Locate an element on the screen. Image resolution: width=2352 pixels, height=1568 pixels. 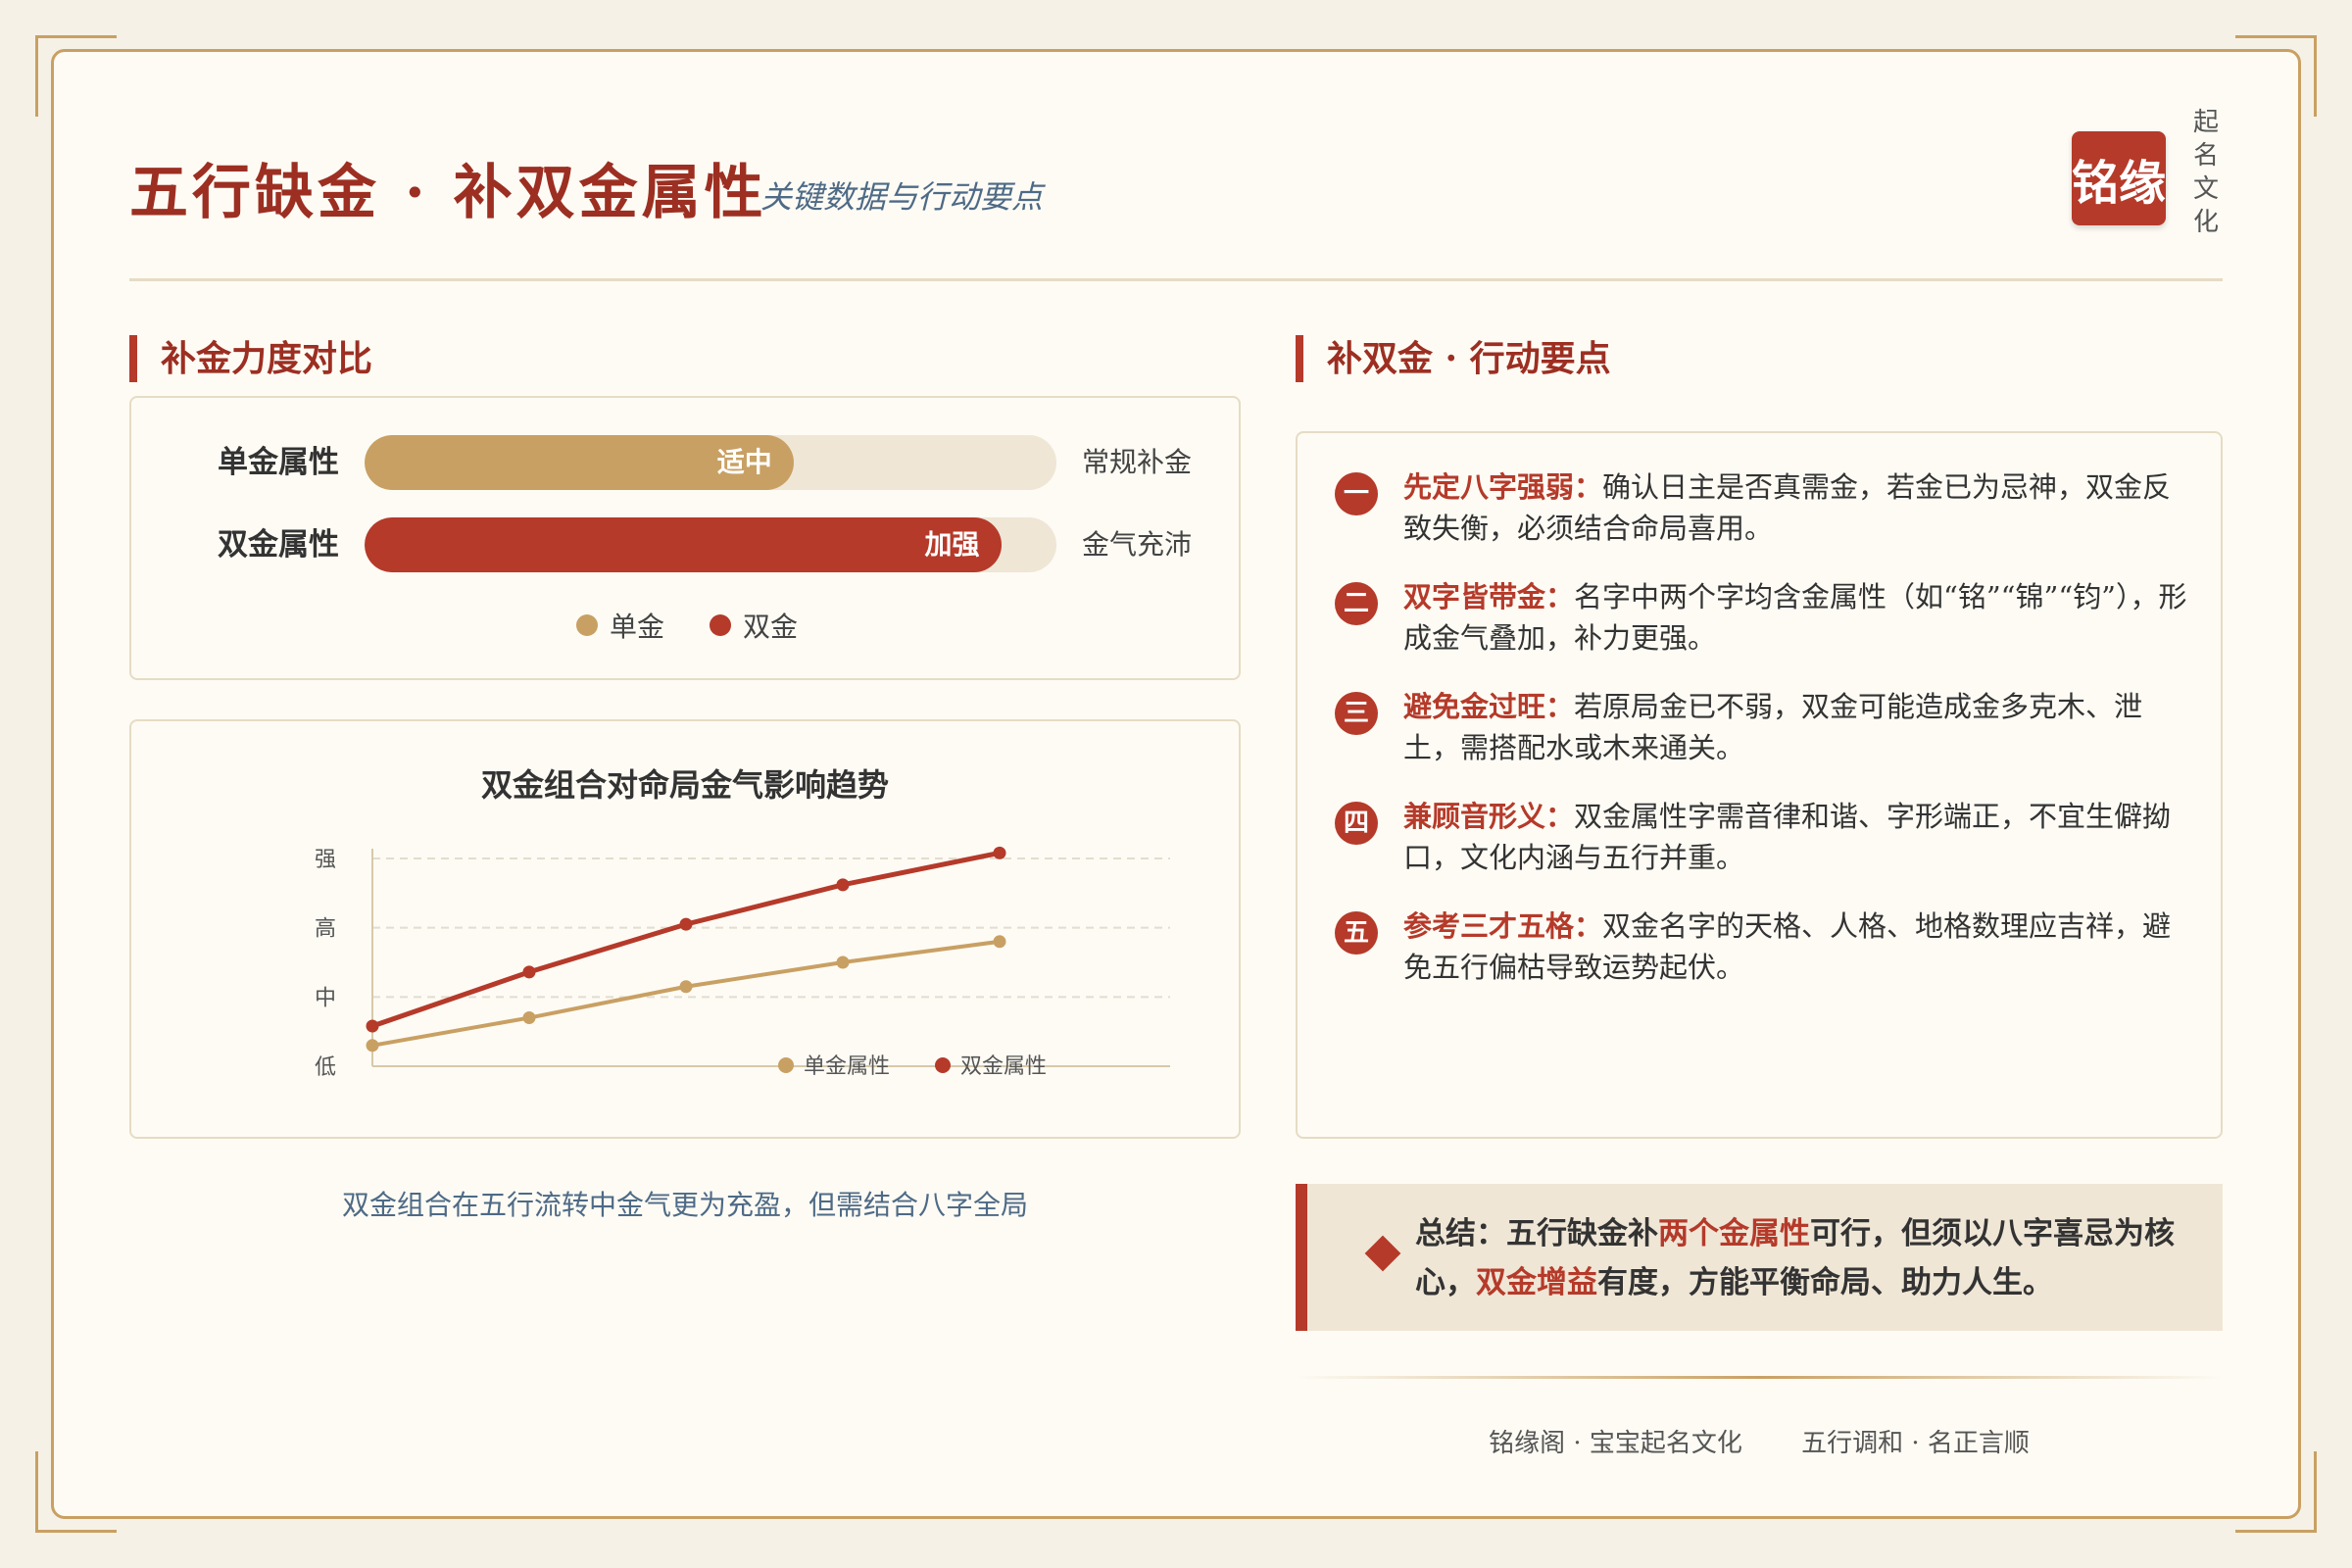
diamond-icon is located at coordinates (1382, 1253).